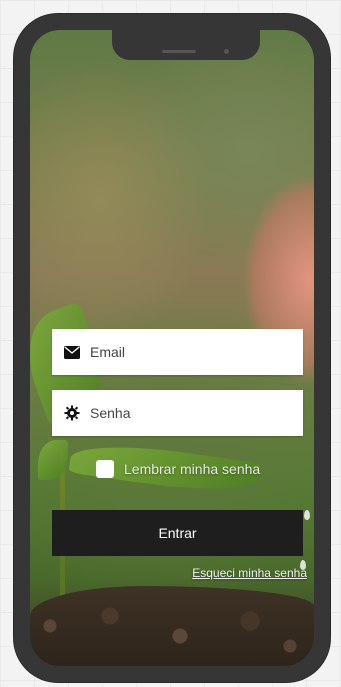  I want to click on password-input, so click(190, 413).